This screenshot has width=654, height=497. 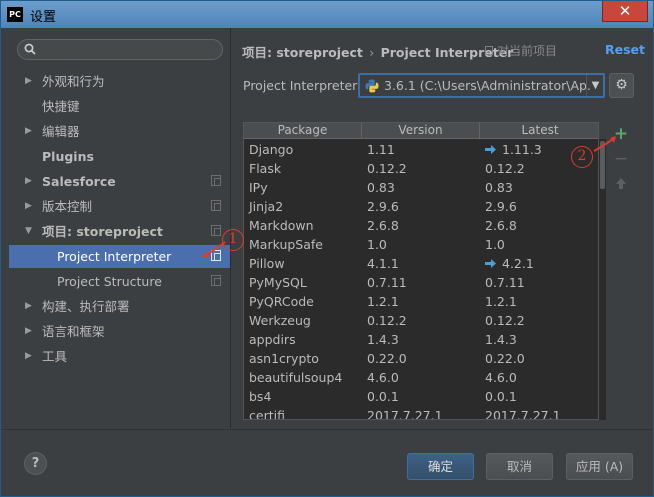 I want to click on sidebar-item-project-structure: Project Structure, so click(x=119, y=281).